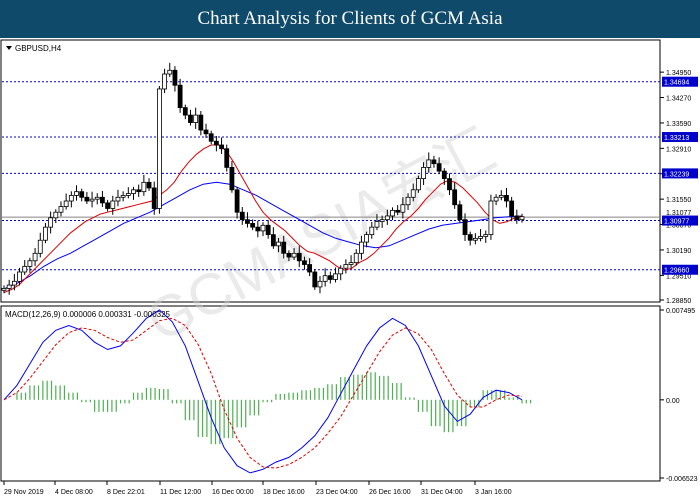  I want to click on x-tick-label: 11 Dec 12:00, so click(180, 492).